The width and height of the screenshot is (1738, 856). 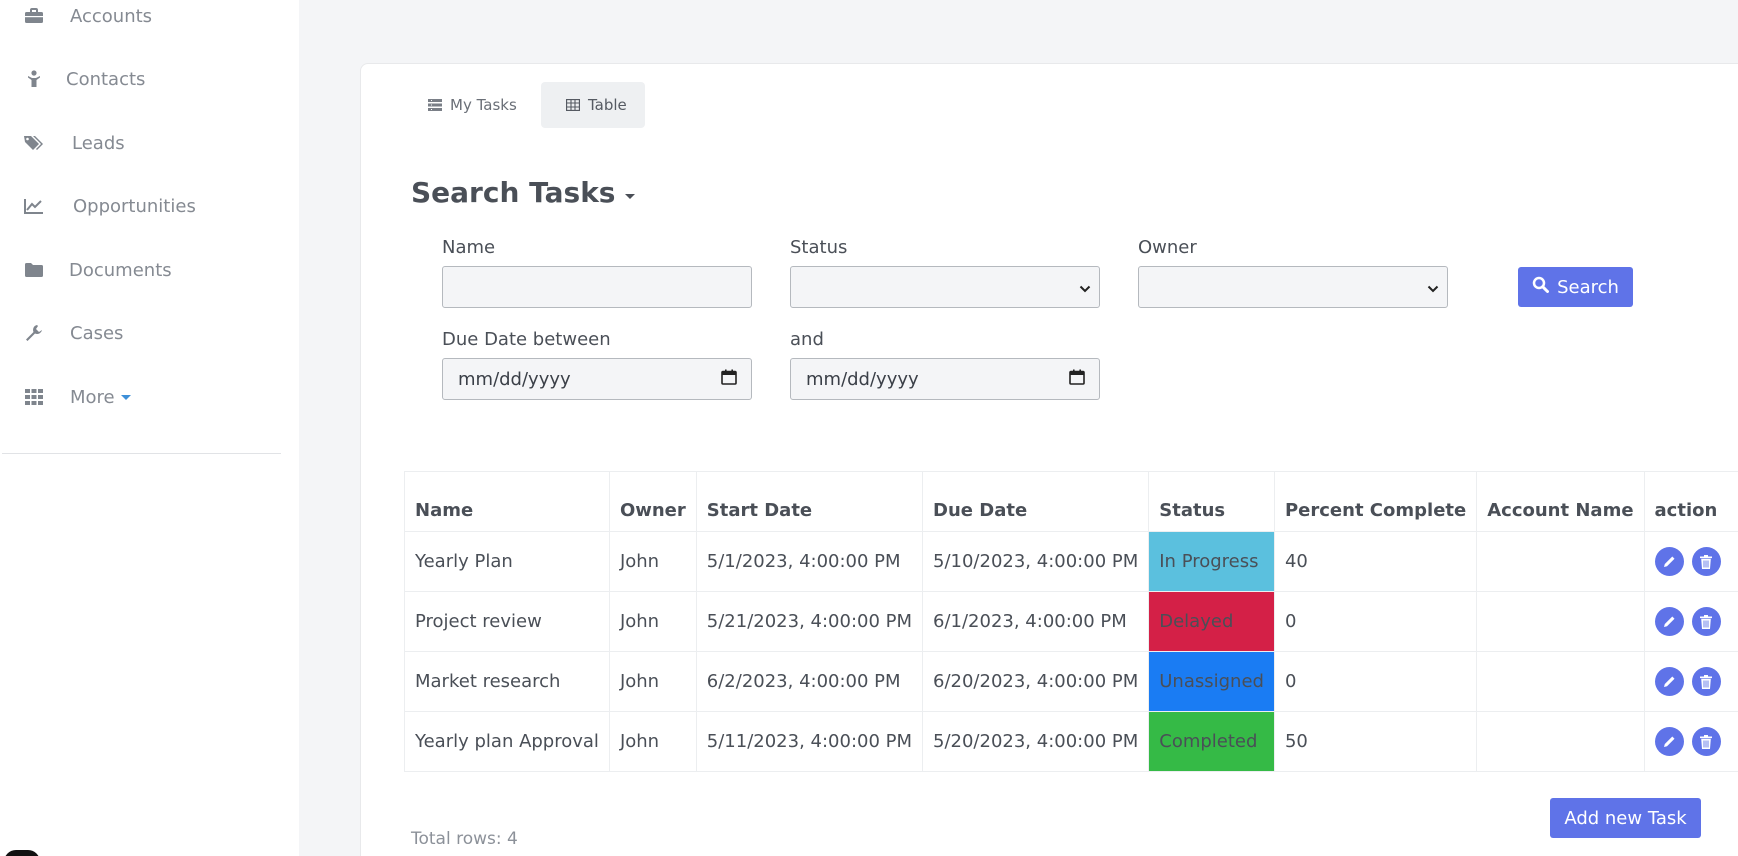 What do you see at coordinates (1211, 741) in the screenshot?
I see `status-badge: Completed` at bounding box center [1211, 741].